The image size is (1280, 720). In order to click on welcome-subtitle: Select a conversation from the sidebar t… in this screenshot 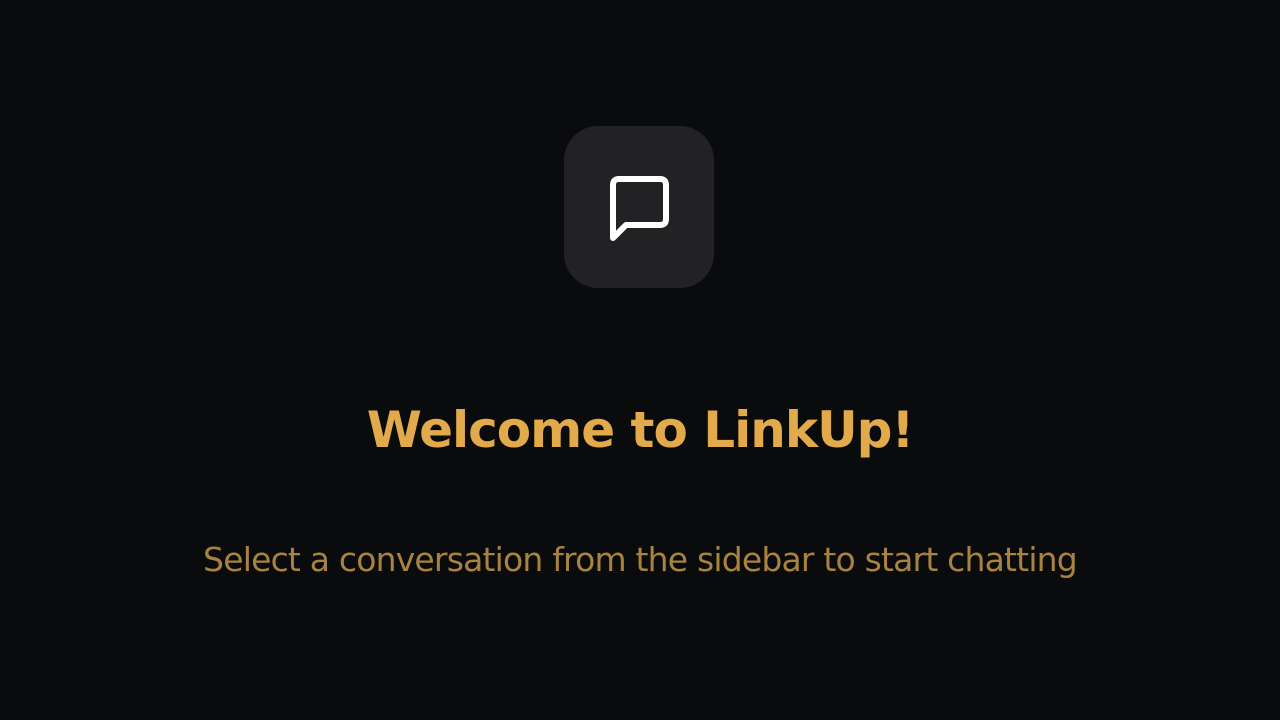, I will do `click(640, 559)`.